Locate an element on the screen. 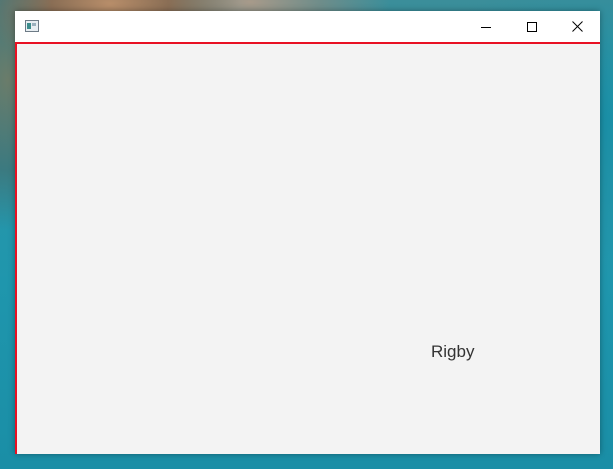 This screenshot has height=469, width=613. minimize-button is located at coordinates (486, 26).